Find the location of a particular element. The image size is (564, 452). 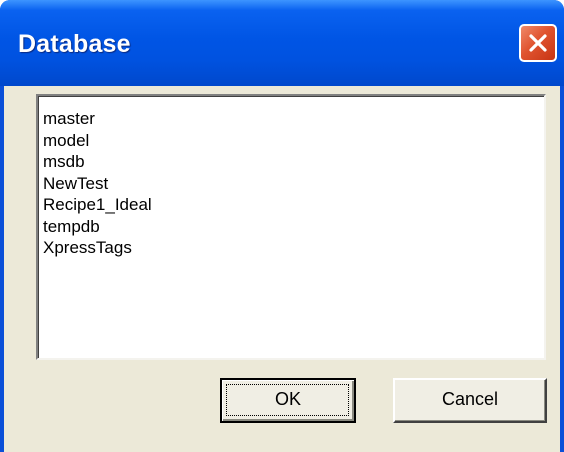

list-item-tempdb: tempdb is located at coordinates (293, 227).